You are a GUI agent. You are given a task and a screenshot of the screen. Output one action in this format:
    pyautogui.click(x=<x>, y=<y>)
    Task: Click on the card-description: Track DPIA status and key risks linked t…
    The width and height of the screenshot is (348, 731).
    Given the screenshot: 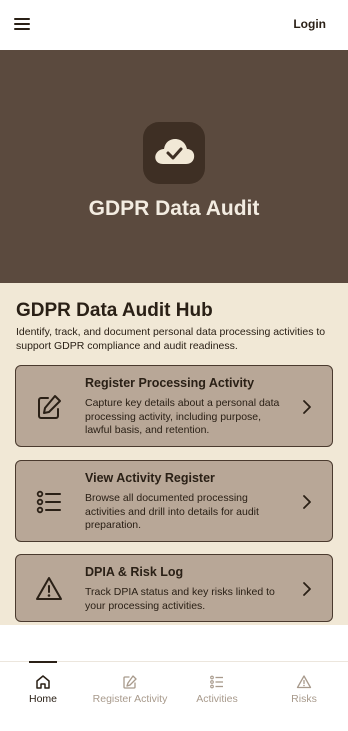 What is the action you would take?
    pyautogui.click(x=180, y=599)
    